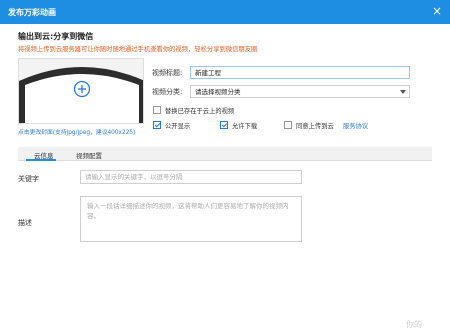 The height and width of the screenshot is (336, 450). What do you see at coordinates (218, 92) in the screenshot?
I see `video-category-value: 请选择视频分类` at bounding box center [218, 92].